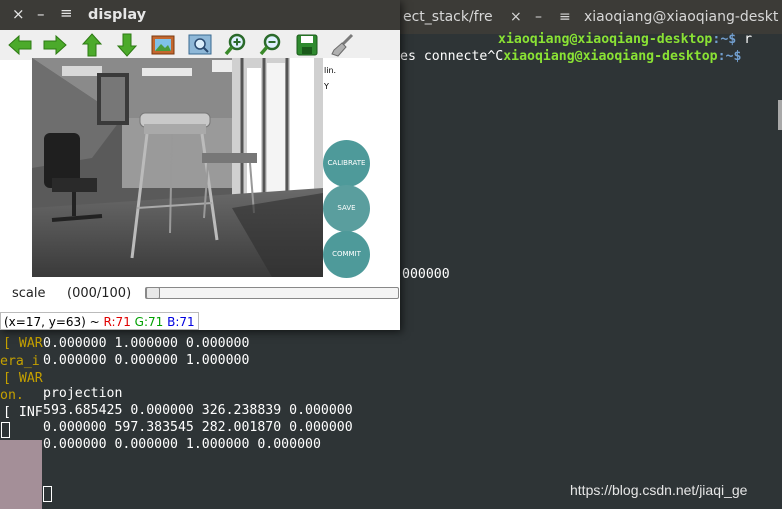 The image size is (782, 509). Describe the element at coordinates (307, 45) in the screenshot. I see `save-icon` at that location.